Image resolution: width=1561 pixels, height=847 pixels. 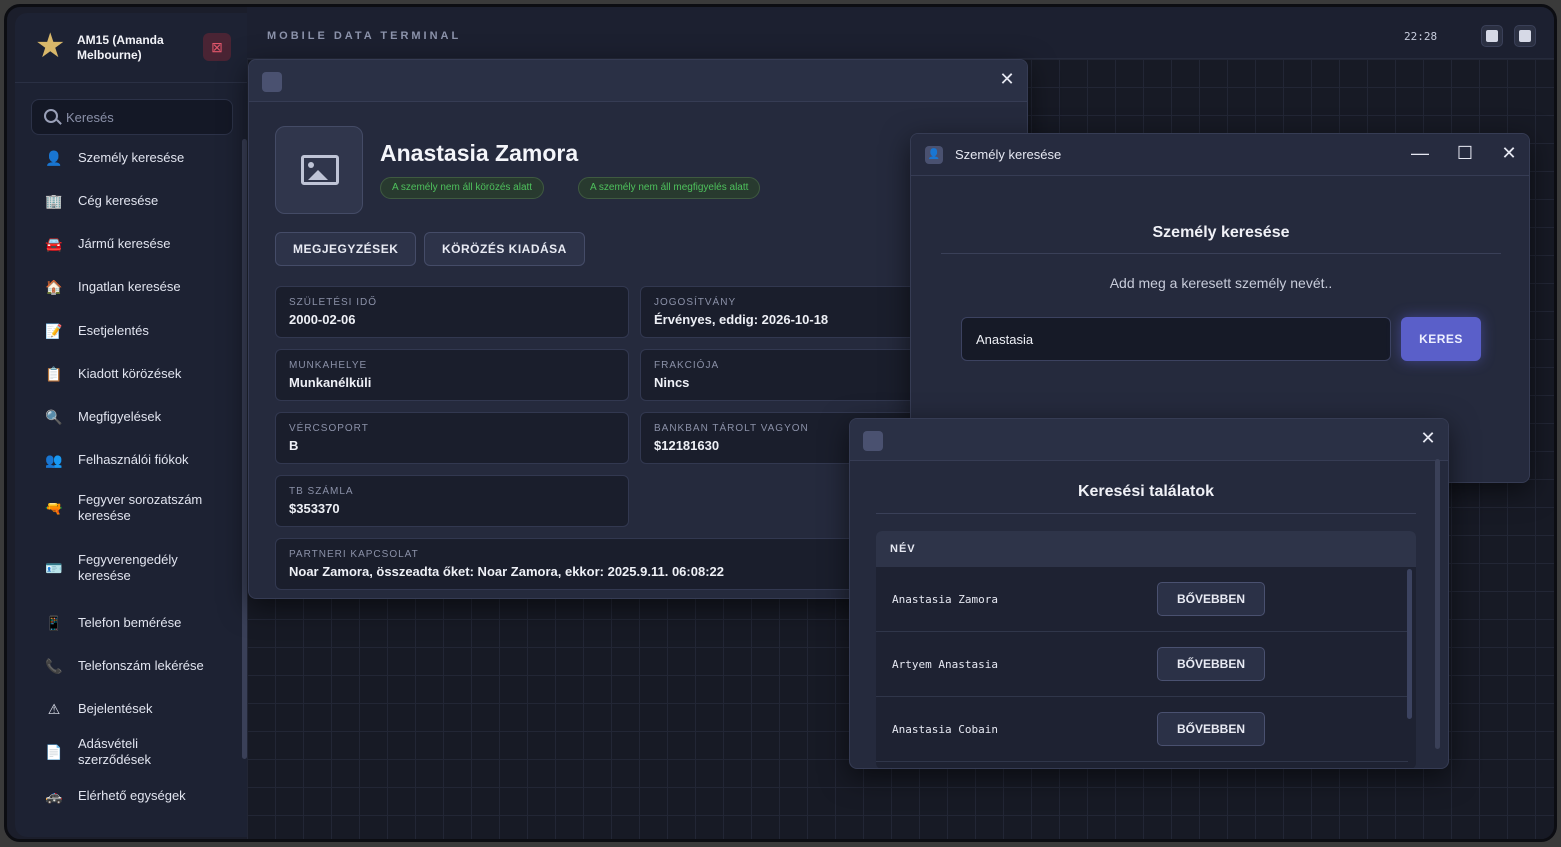 I want to click on user-name: AM15 (Amanda Melbourne), so click(x=120, y=47).